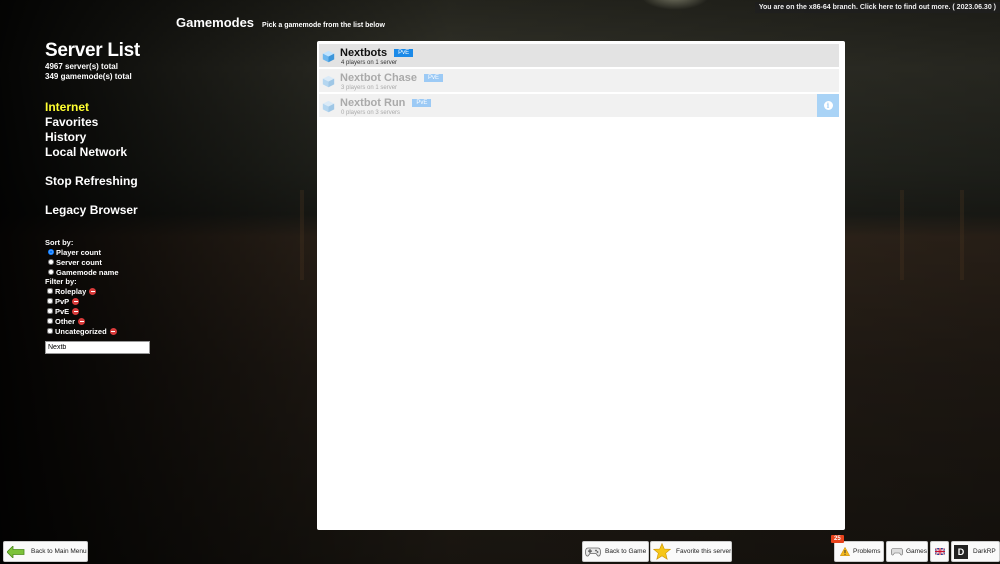  I want to click on sort-option-server-count: Server count, so click(100, 262).